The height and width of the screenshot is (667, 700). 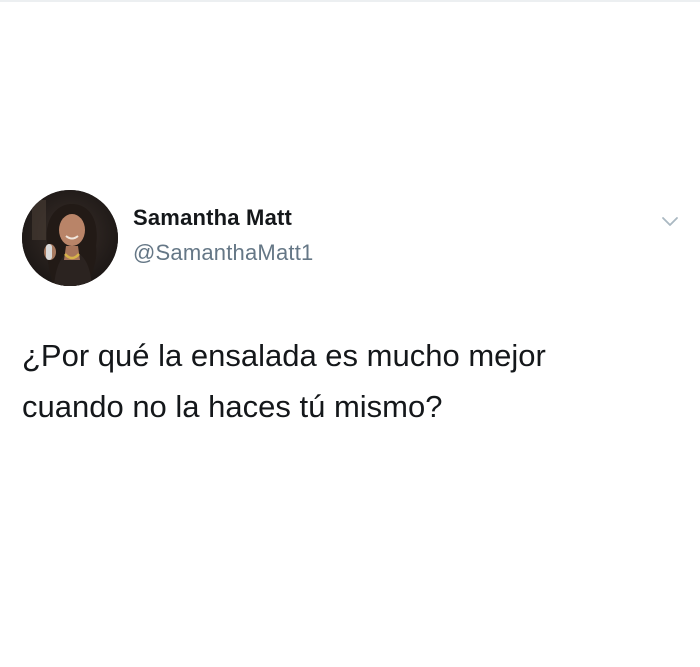 I want to click on avatar, so click(x=70, y=238).